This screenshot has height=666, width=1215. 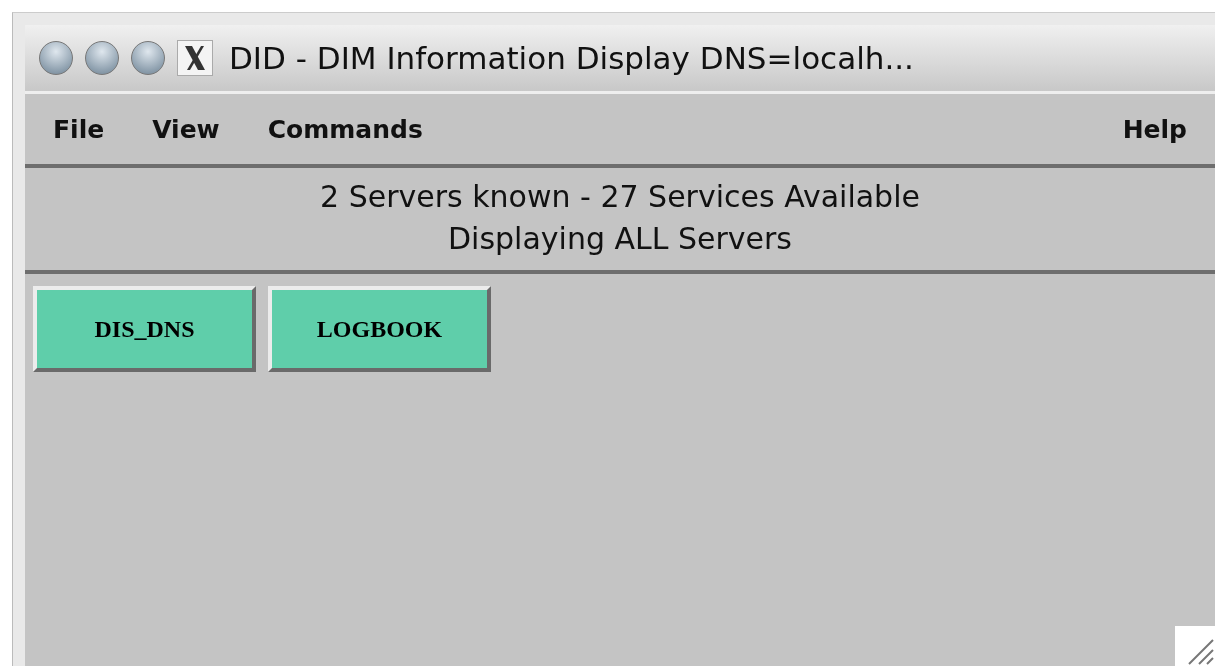 What do you see at coordinates (1154, 129) in the screenshot?
I see `menu-item: Help` at bounding box center [1154, 129].